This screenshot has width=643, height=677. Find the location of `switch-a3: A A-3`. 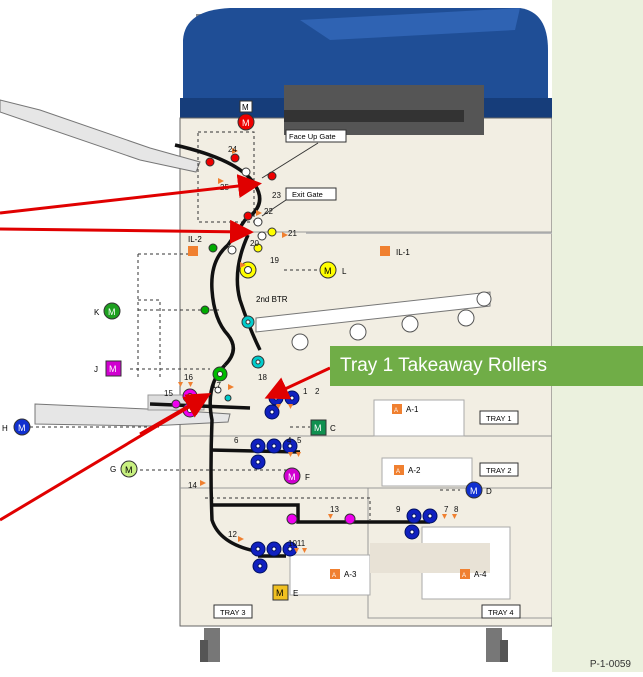

switch-a3: A A-3 is located at coordinates (343, 574).